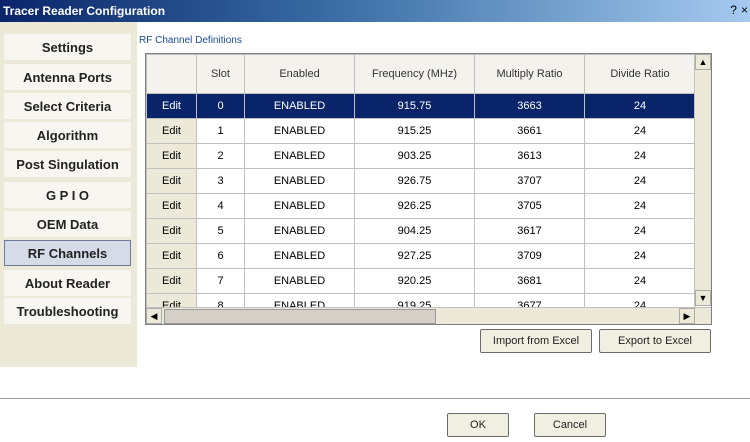 The image size is (750, 442). What do you see at coordinates (67, 135) in the screenshot?
I see `sidebar-item-algorithm: Algorithm` at bounding box center [67, 135].